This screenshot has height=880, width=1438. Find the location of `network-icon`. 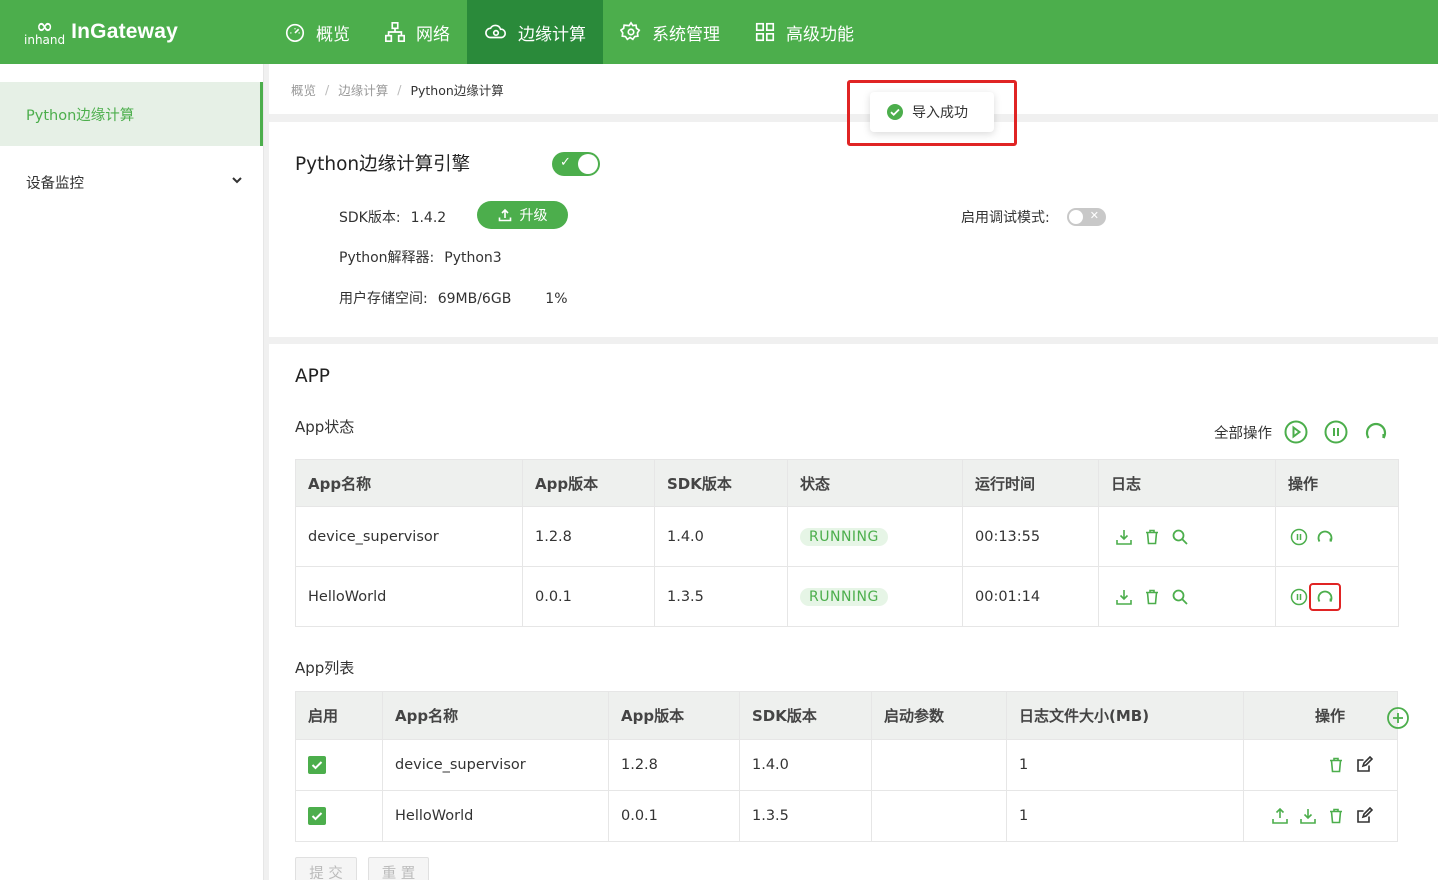

network-icon is located at coordinates (395, 32).